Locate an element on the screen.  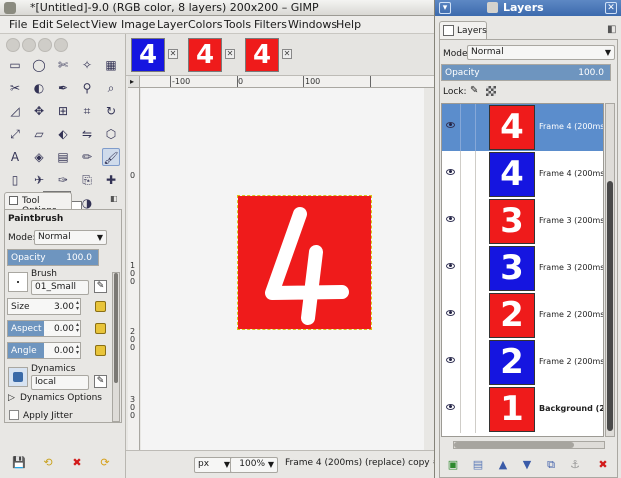
lock-pixels-icon: ✎ is located at coordinates (474, 90).